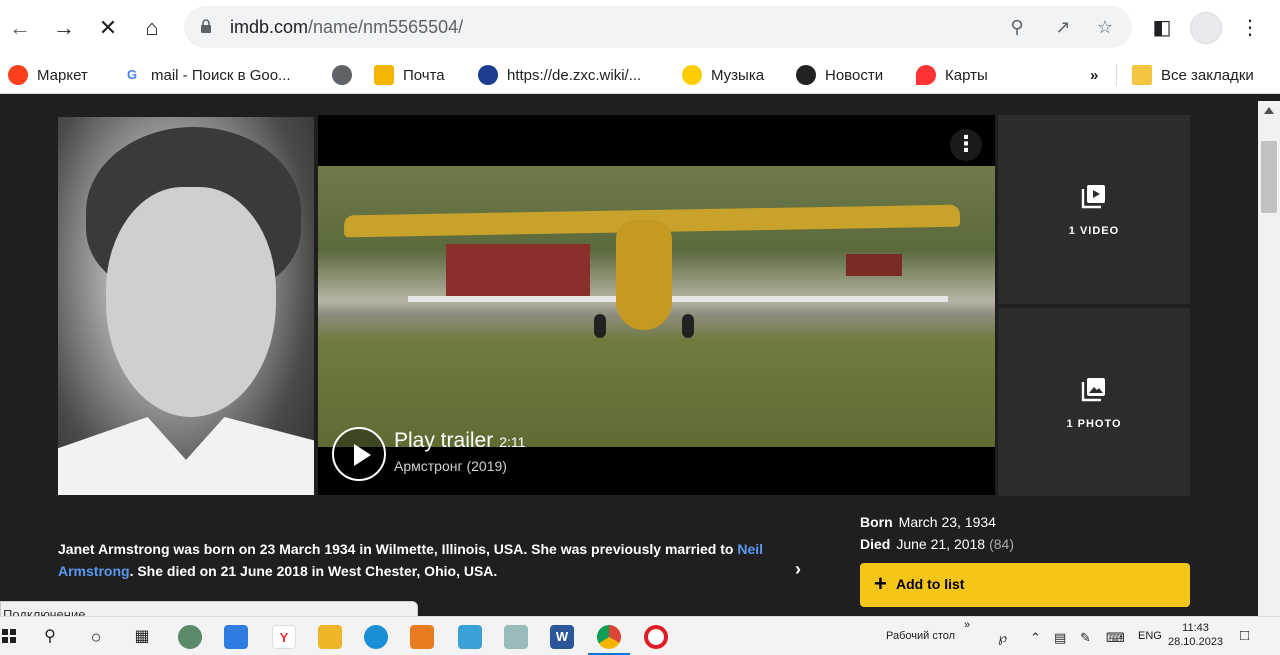 This screenshot has width=1280, height=655. What do you see at coordinates (609, 637) in the screenshot?
I see `chrome-icon` at bounding box center [609, 637].